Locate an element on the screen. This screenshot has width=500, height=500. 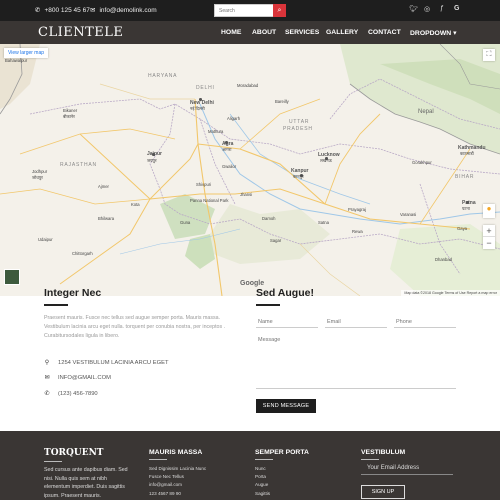
map-label: आगरा is located at coordinates (227, 149).